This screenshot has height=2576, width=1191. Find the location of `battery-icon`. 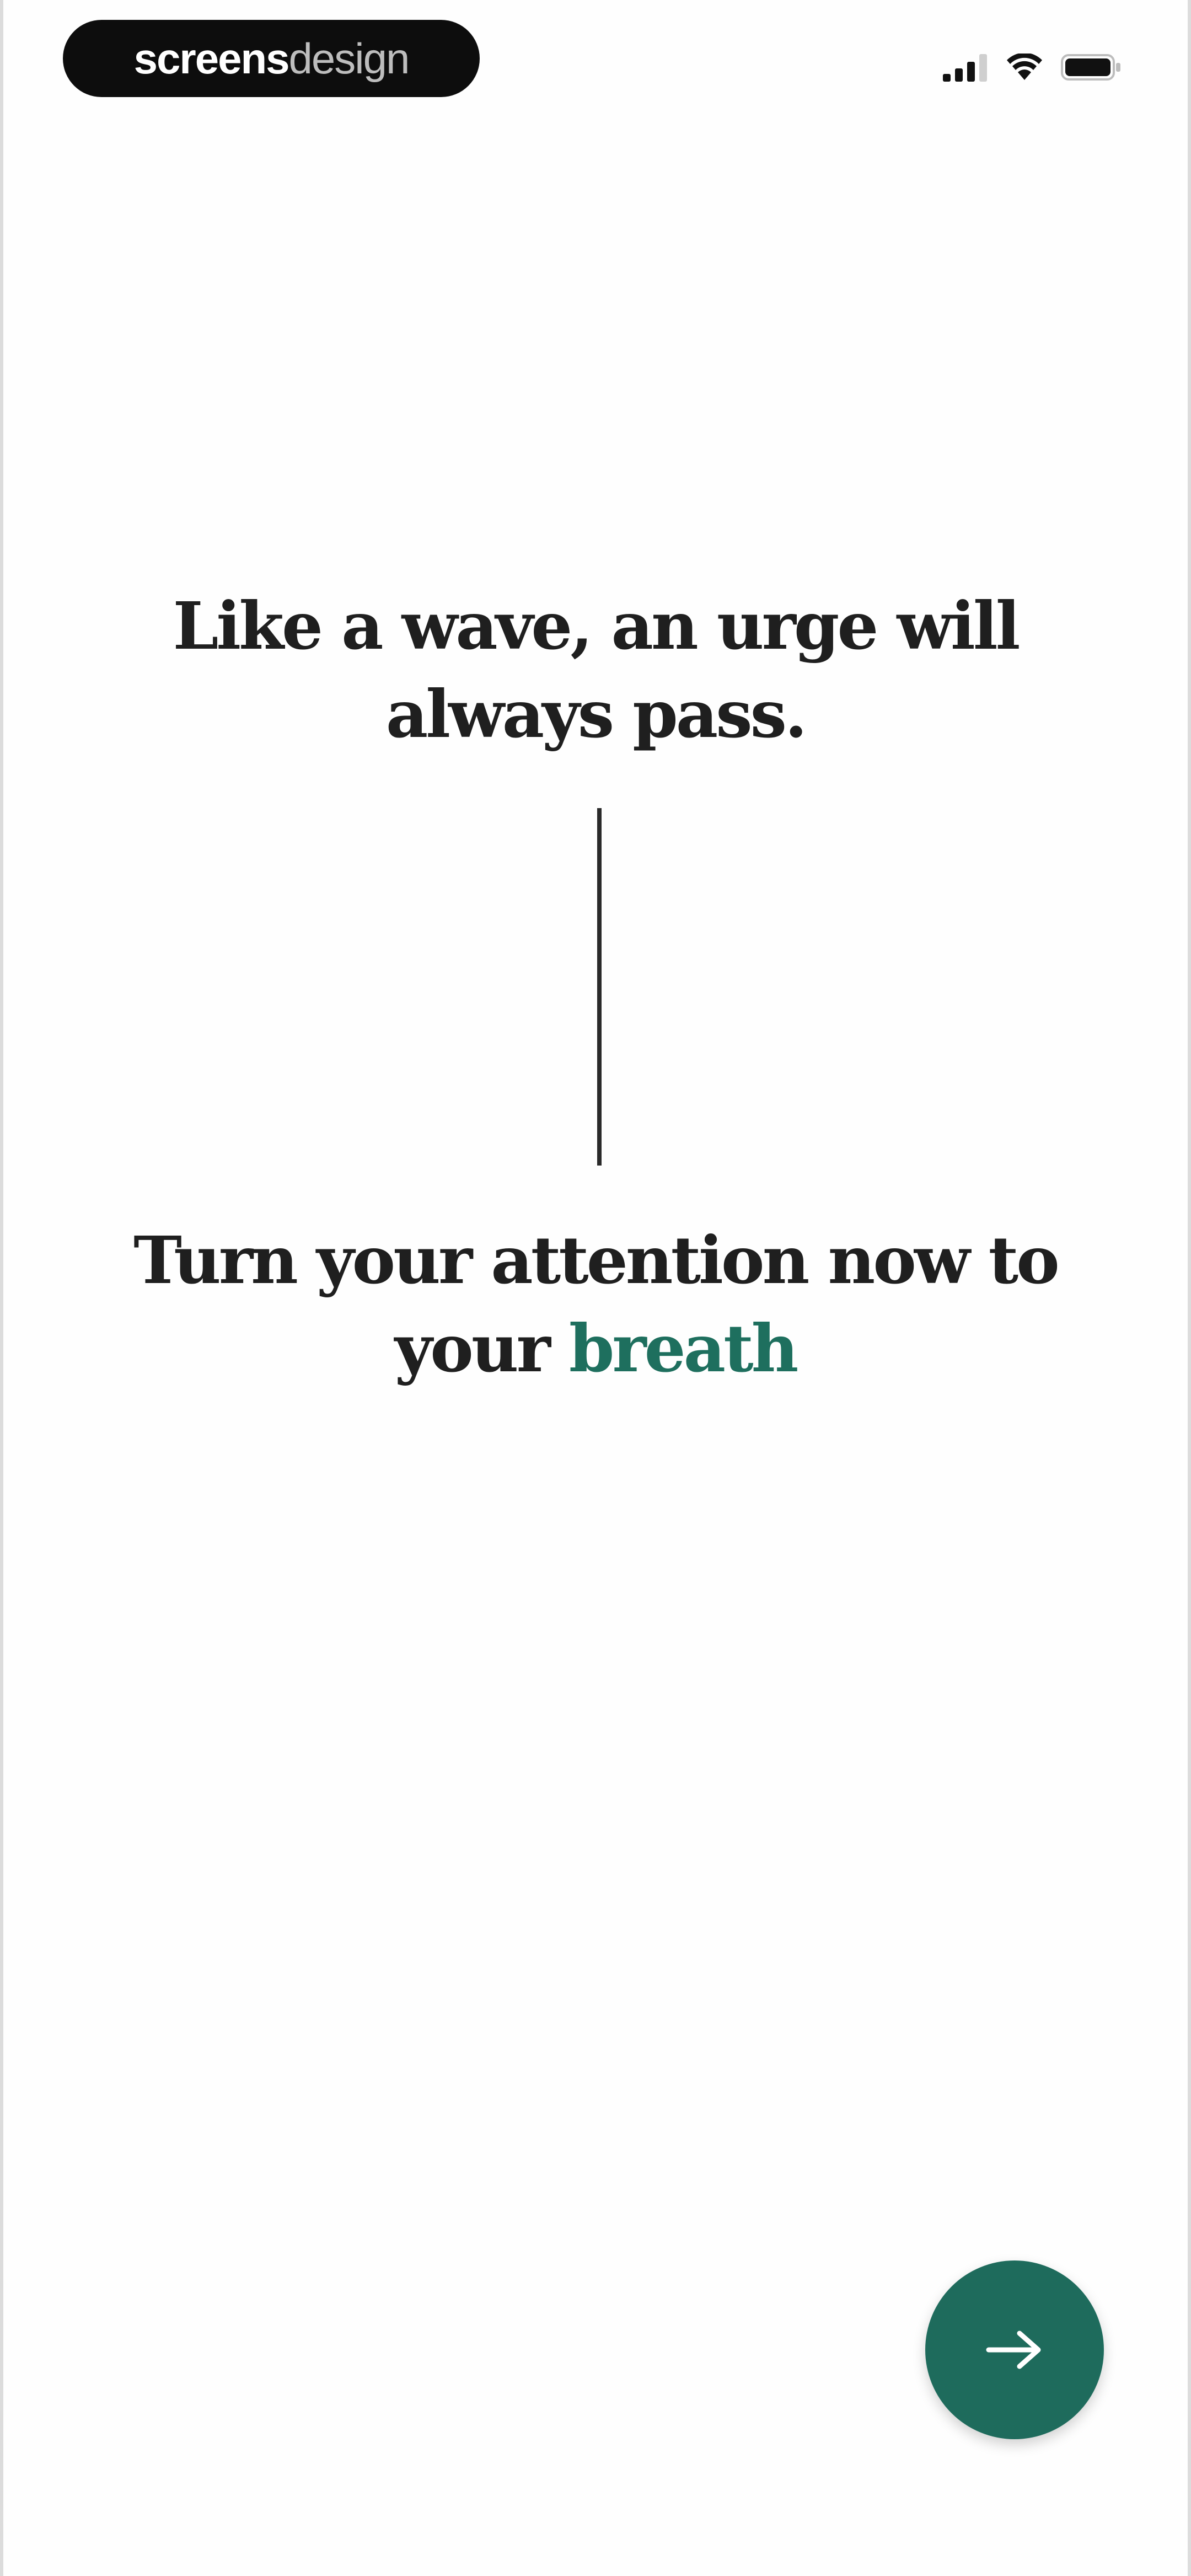

battery-icon is located at coordinates (1090, 67).